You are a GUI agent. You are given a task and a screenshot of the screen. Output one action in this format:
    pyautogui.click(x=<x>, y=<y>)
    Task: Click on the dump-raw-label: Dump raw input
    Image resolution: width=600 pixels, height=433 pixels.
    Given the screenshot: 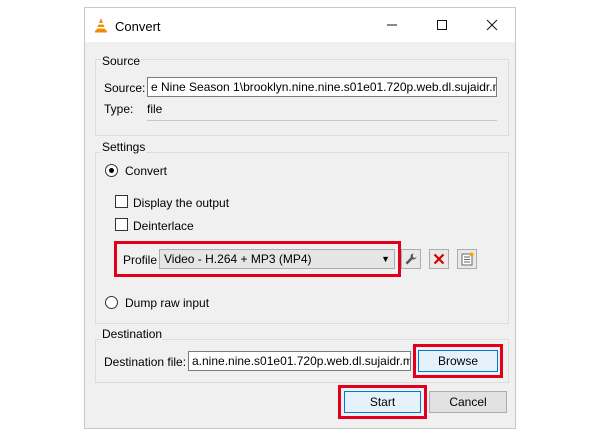 What is the action you would take?
    pyautogui.click(x=167, y=303)
    